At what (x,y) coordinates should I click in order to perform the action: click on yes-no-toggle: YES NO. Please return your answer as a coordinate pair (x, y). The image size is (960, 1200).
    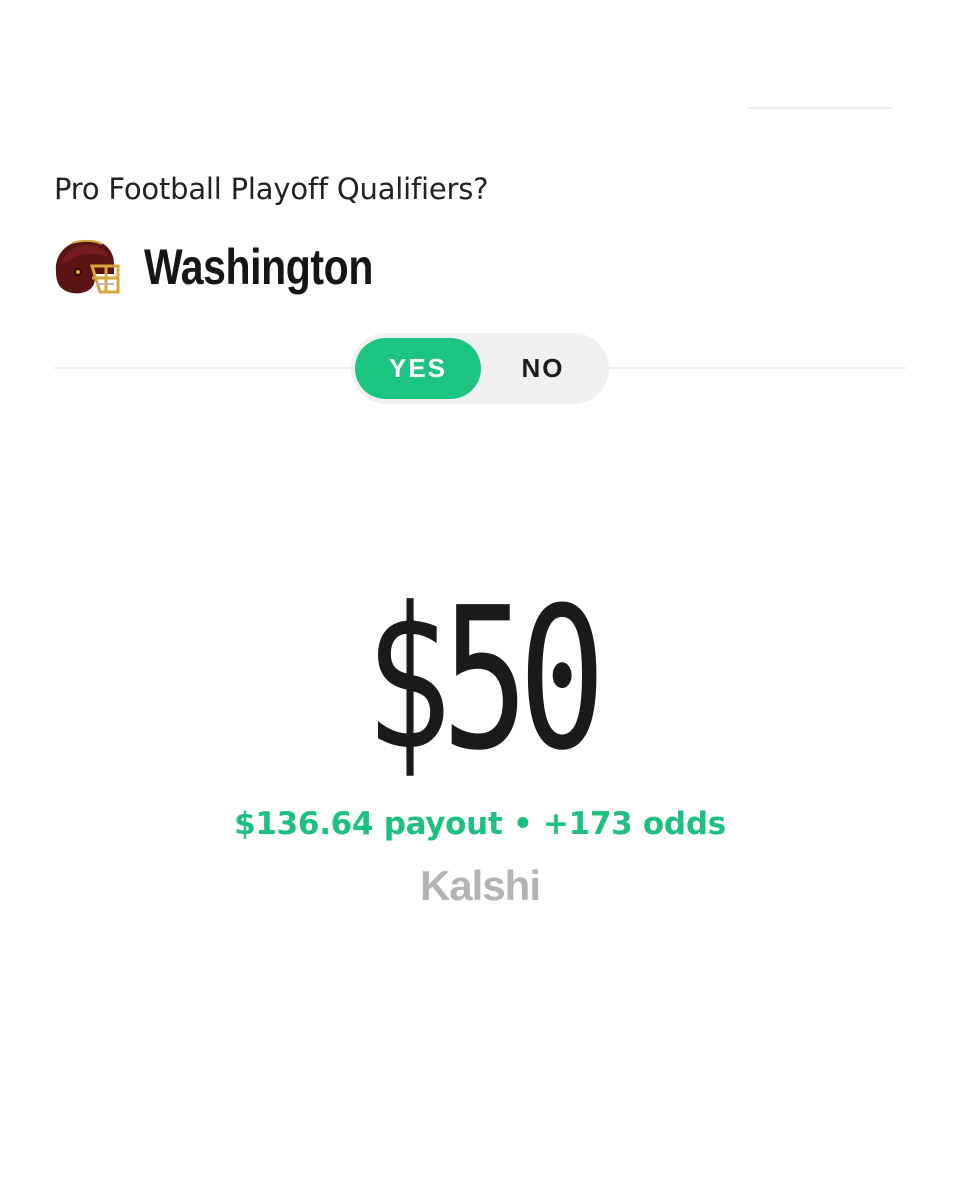
    Looking at the image, I should click on (480, 368).